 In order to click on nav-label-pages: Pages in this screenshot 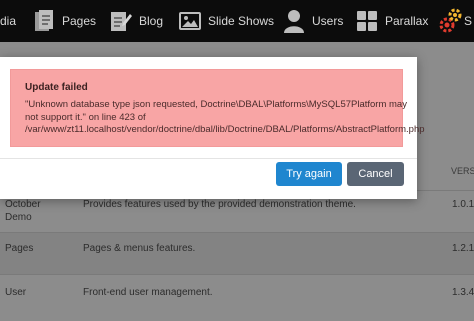, I will do `click(79, 21)`.